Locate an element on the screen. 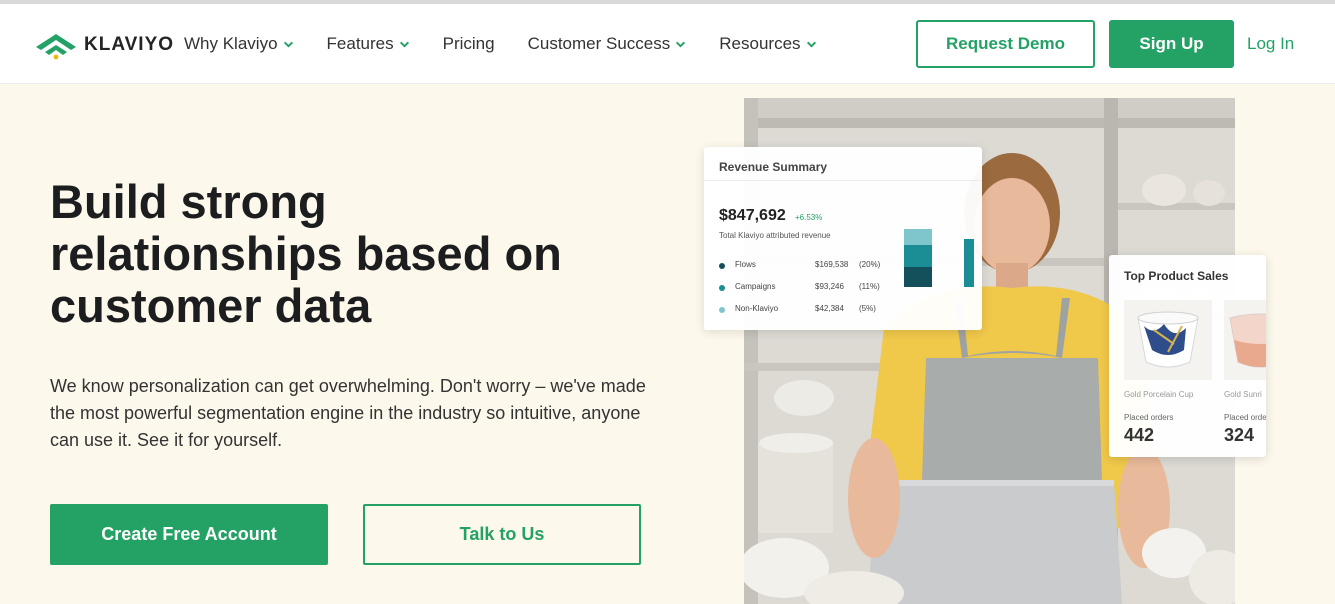  placed-orders-count: 324 is located at coordinates (1239, 435).